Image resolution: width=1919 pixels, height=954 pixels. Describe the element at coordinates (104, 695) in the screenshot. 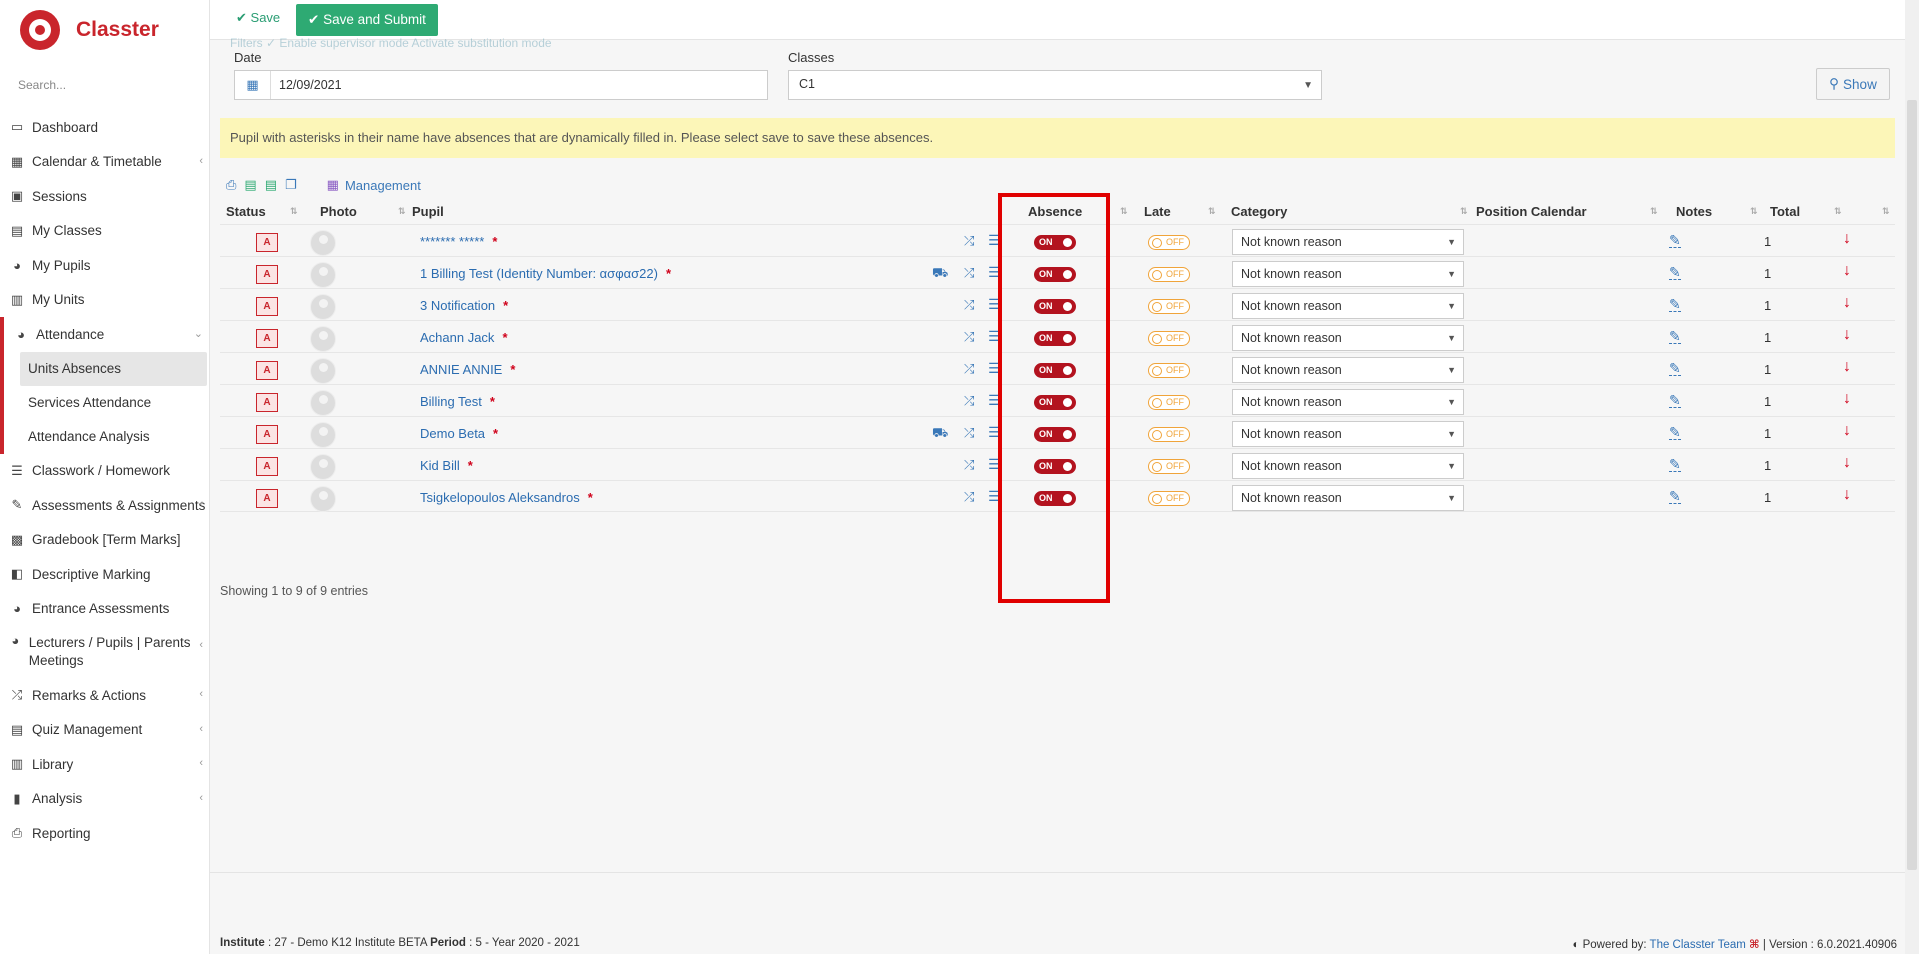

I see `sidebar-item-remarks-actions: ⤮ Remarks & Actions ‹` at that location.